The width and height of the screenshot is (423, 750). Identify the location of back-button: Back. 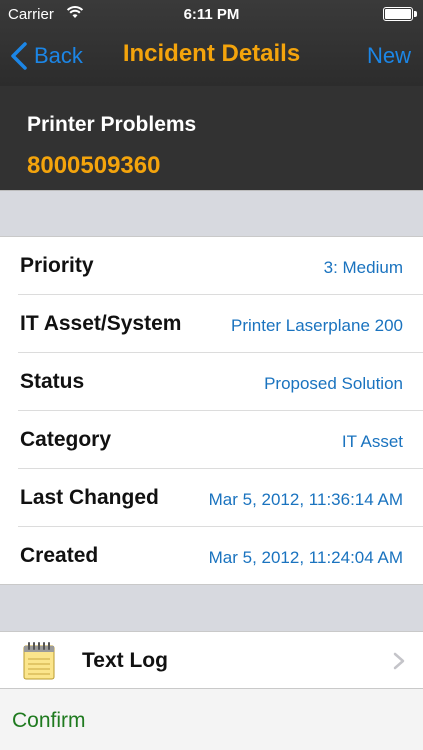
(46, 56).